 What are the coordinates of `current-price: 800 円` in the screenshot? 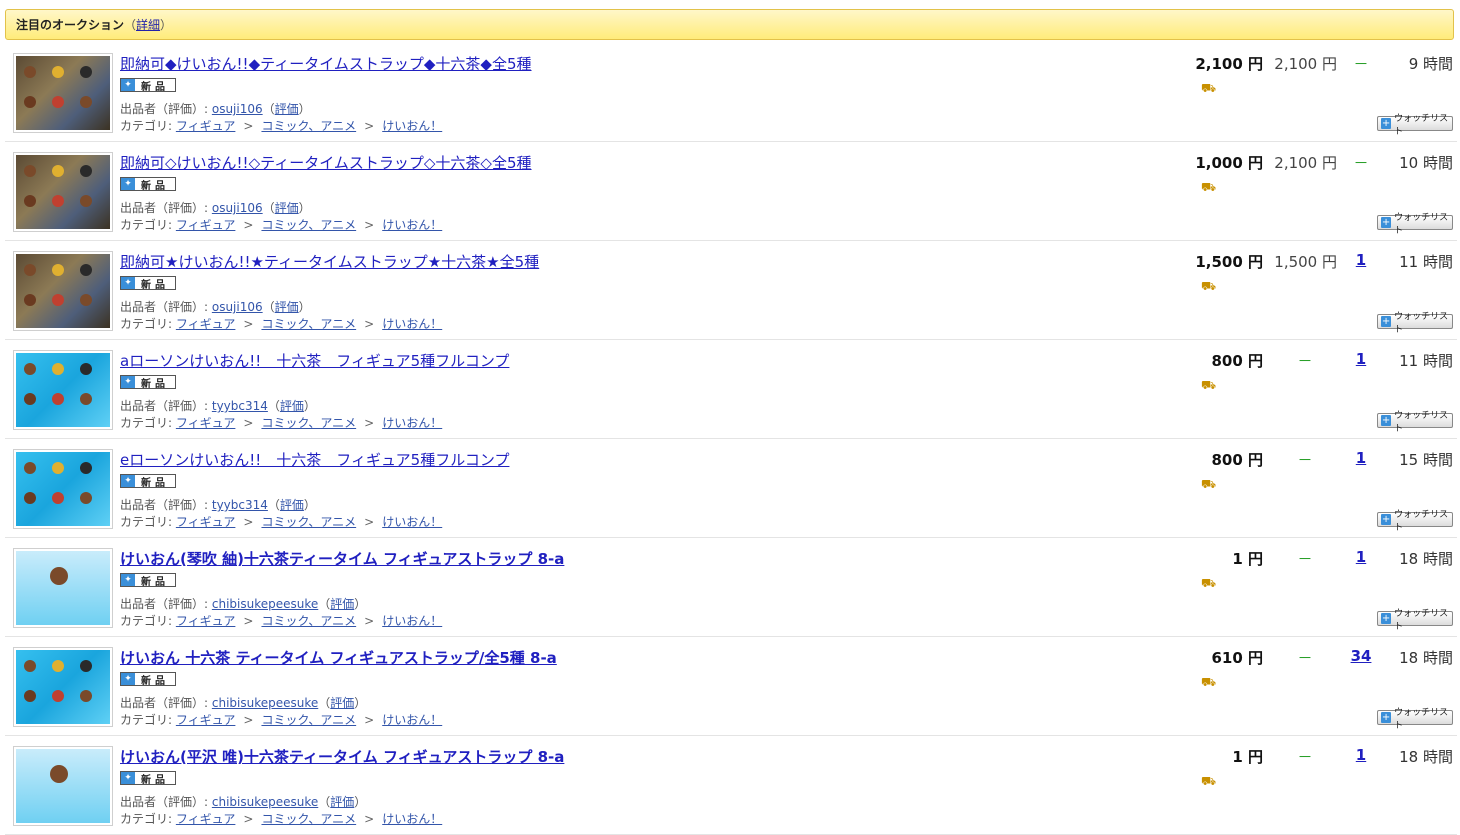 It's located at (1237, 361).